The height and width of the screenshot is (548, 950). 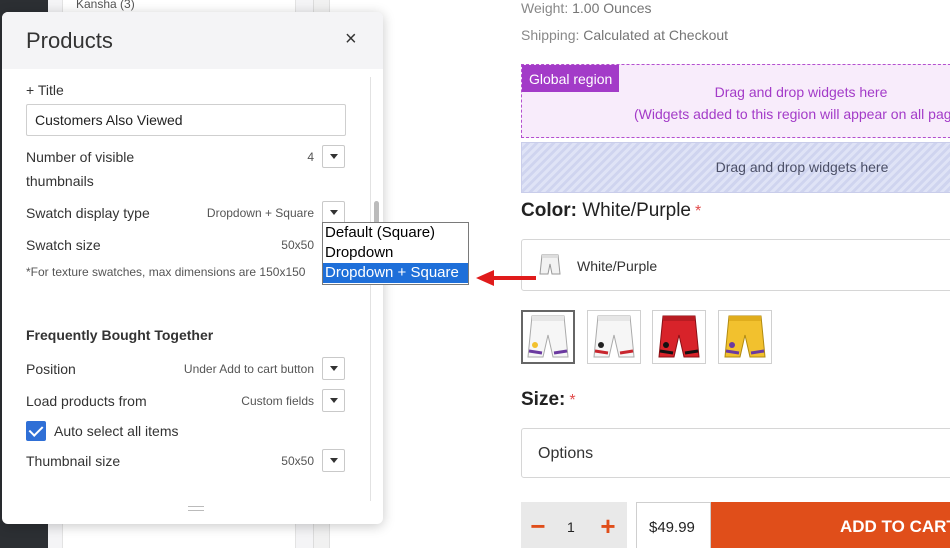 What do you see at coordinates (801, 92) in the screenshot?
I see `global-drag-text: Drag and drop widgets here` at bounding box center [801, 92].